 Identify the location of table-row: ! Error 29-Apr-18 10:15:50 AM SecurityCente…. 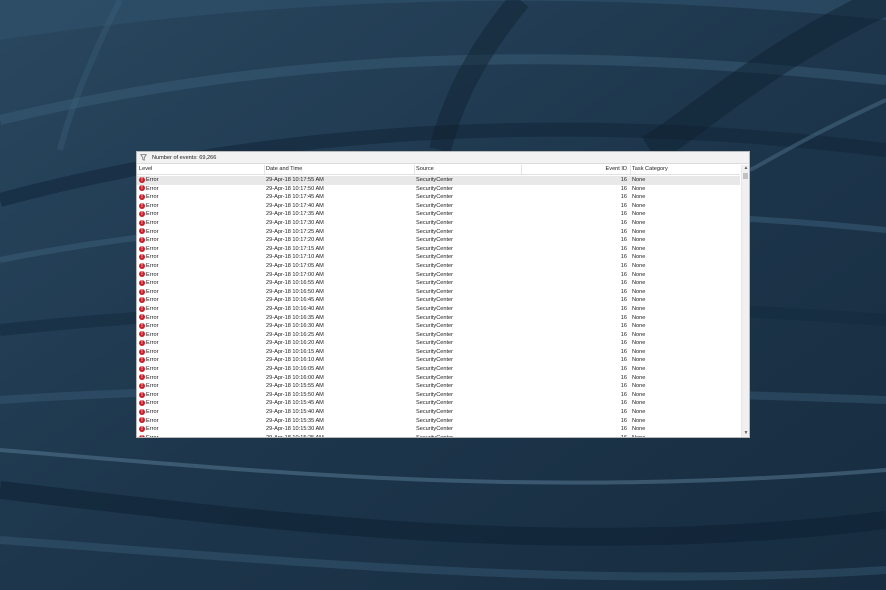
(438, 395).